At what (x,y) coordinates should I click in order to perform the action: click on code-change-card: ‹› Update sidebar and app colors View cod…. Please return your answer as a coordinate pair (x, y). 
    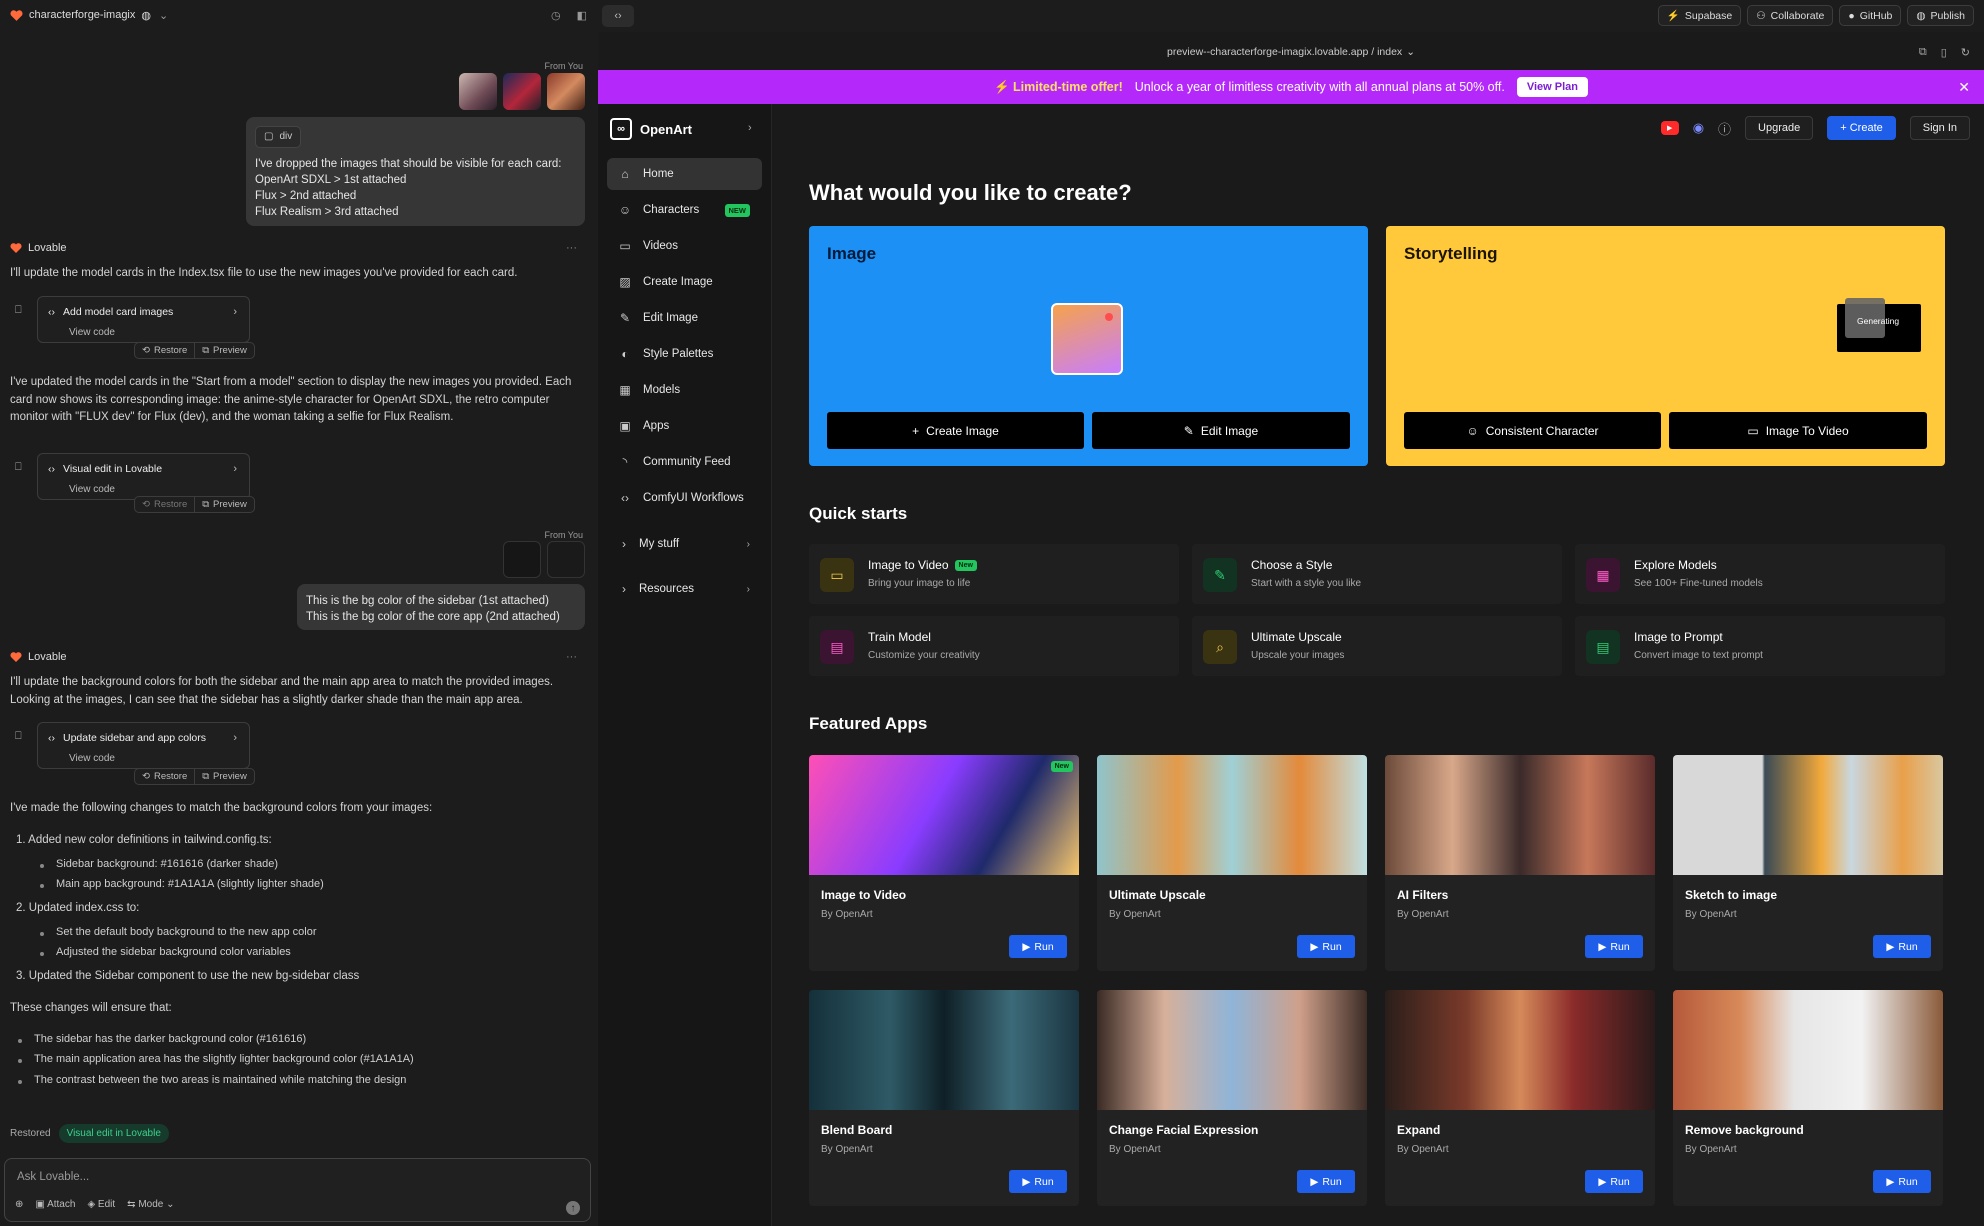
    Looking at the image, I should click on (143, 745).